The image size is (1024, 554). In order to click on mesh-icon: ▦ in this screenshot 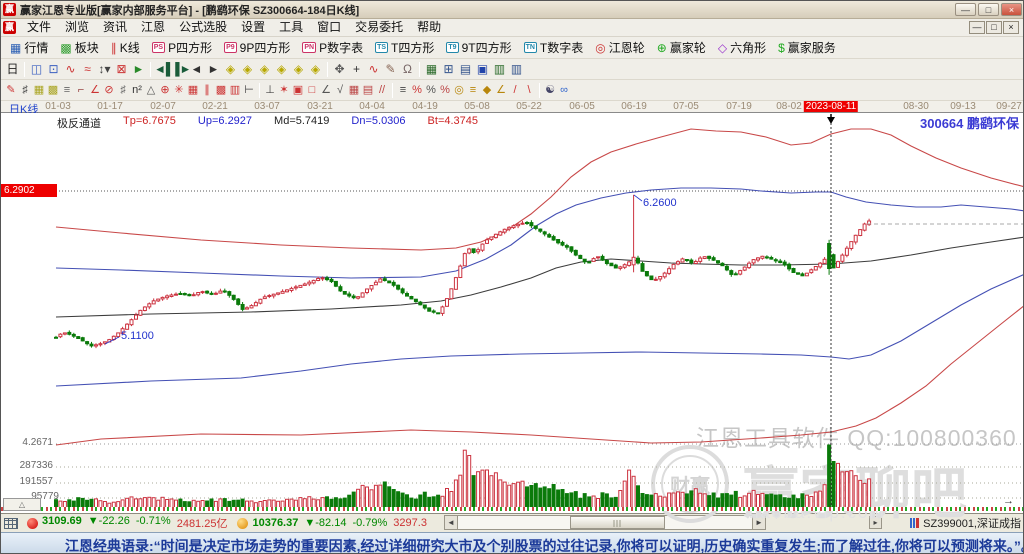, I will do `click(354, 90)`.